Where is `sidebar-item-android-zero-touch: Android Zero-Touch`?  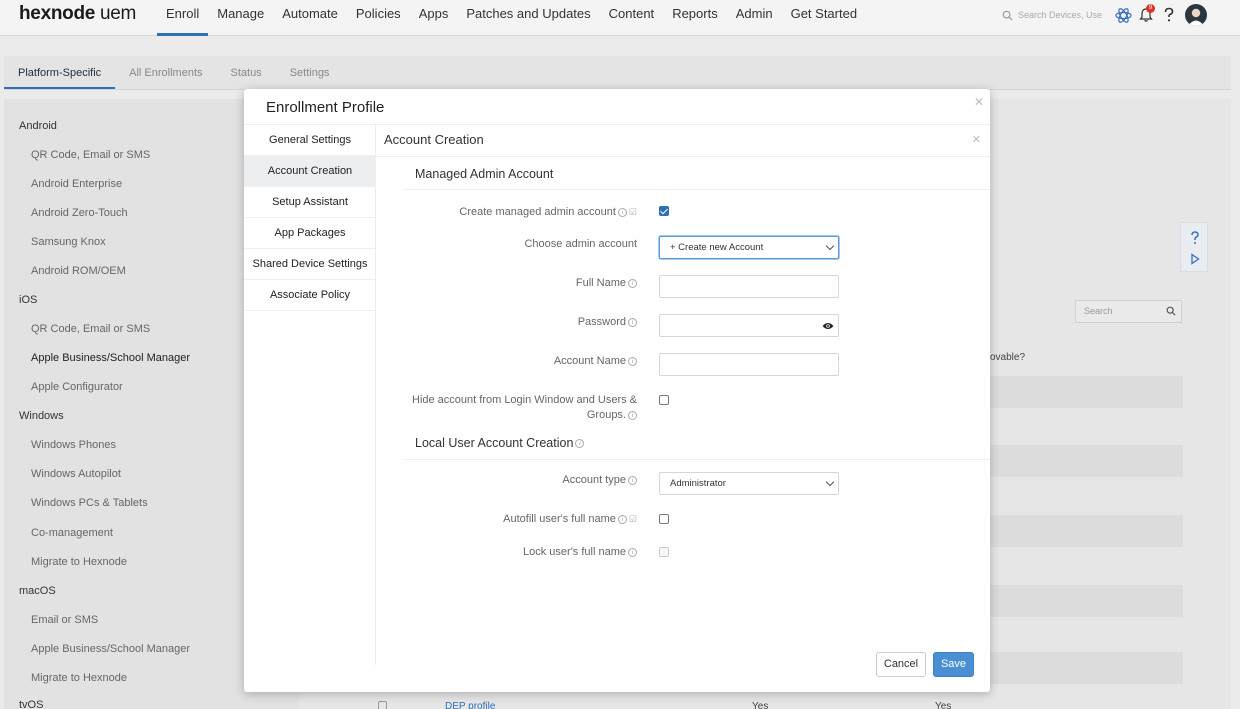 sidebar-item-android-zero-touch: Android Zero-Touch is located at coordinates (79, 213).